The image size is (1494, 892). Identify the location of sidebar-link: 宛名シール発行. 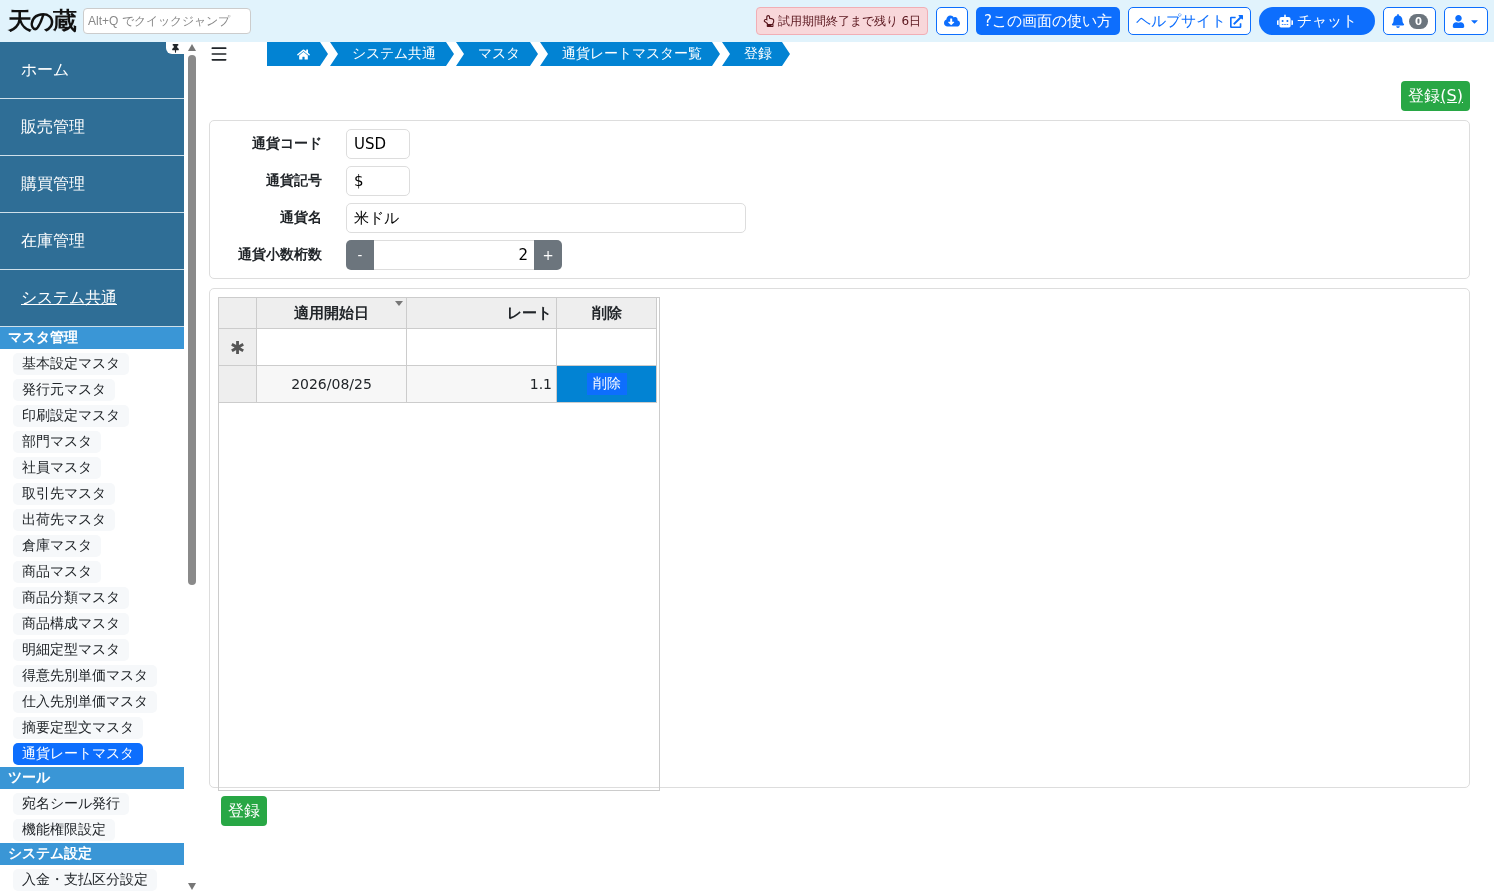
(71, 804).